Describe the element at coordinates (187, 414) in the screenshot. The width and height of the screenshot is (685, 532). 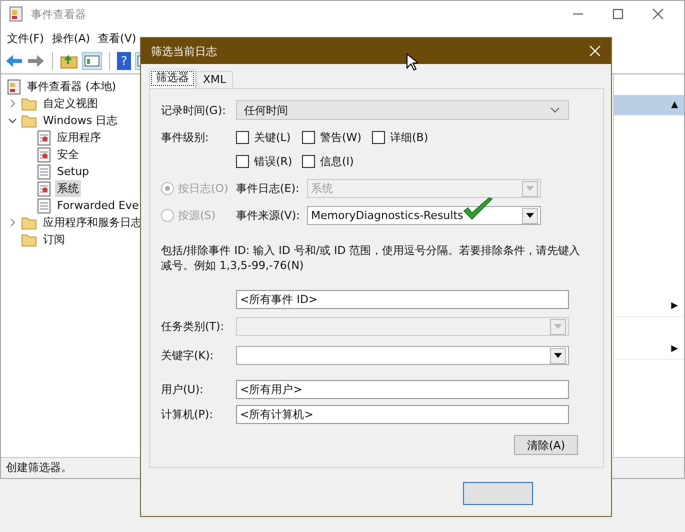
I see `field-label: 计算机(P):` at that location.